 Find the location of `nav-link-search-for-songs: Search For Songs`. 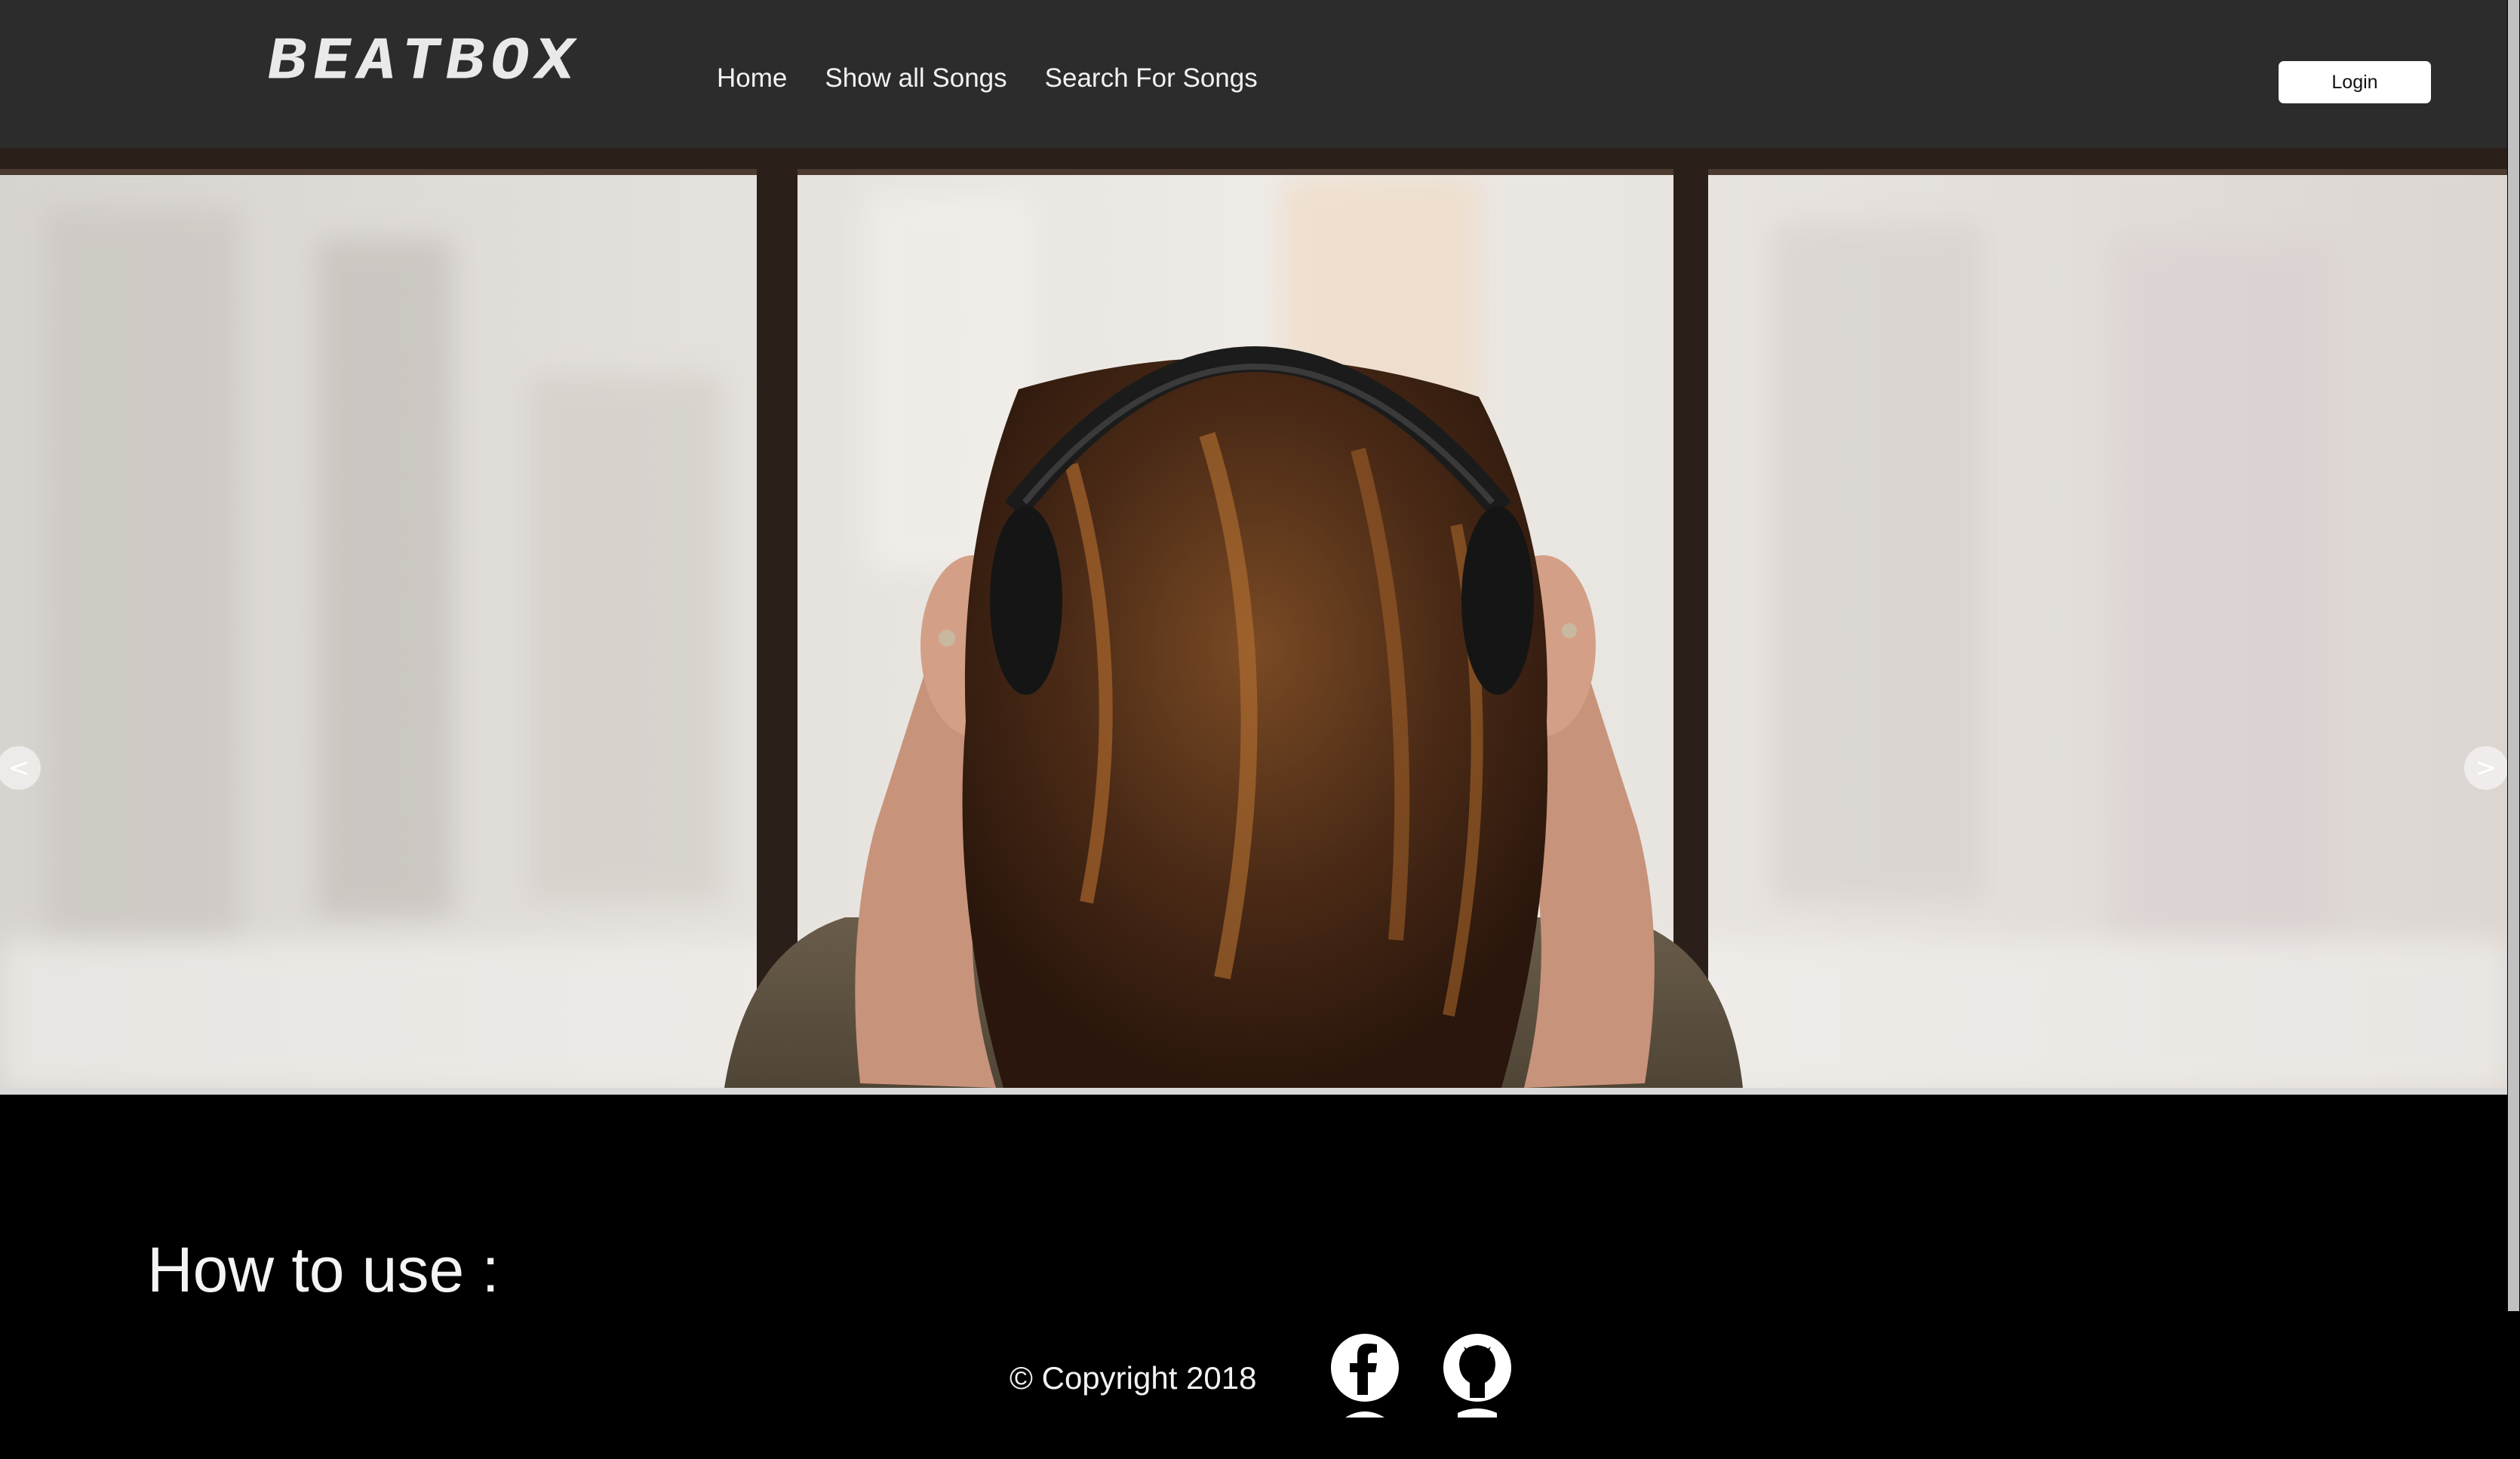

nav-link-search-for-songs: Search For Songs is located at coordinates (1151, 78).